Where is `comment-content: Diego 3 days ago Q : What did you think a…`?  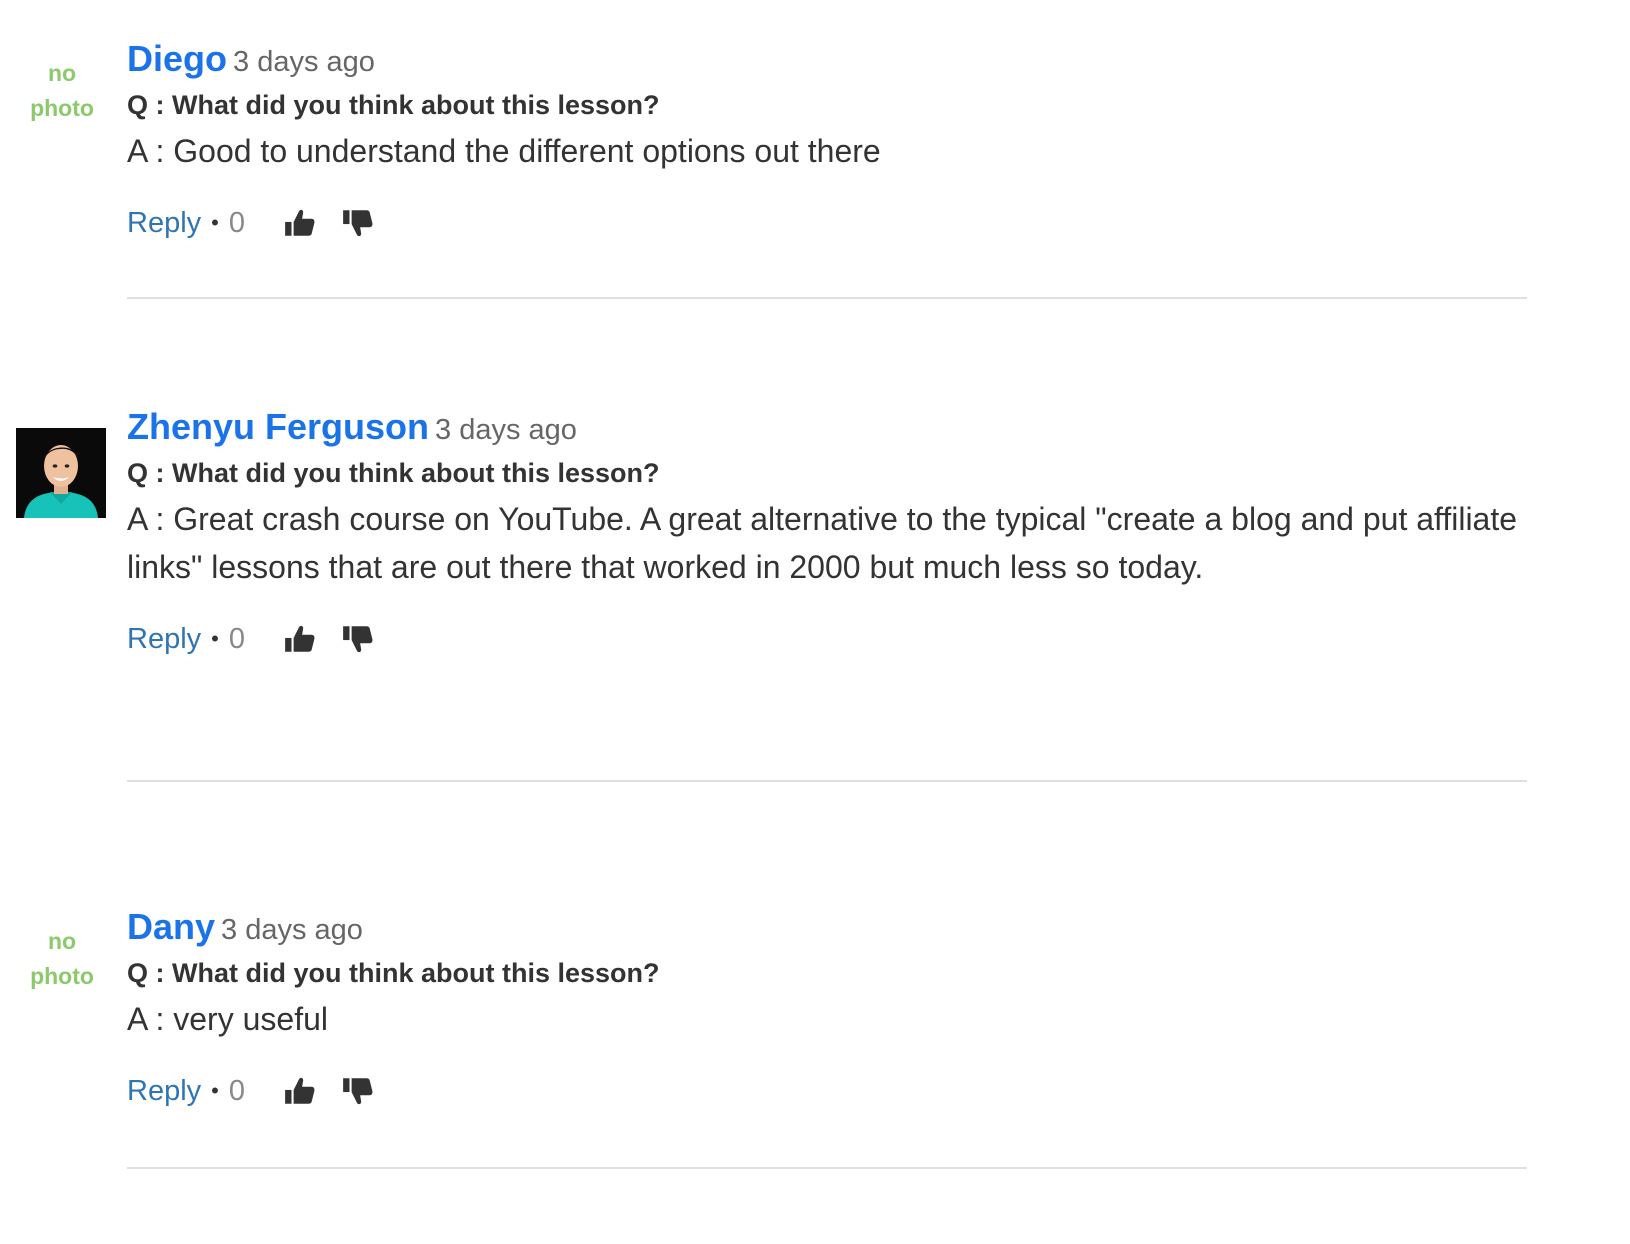 comment-content: Diego 3 days ago Q : What did you think a… is located at coordinates (827, 140).